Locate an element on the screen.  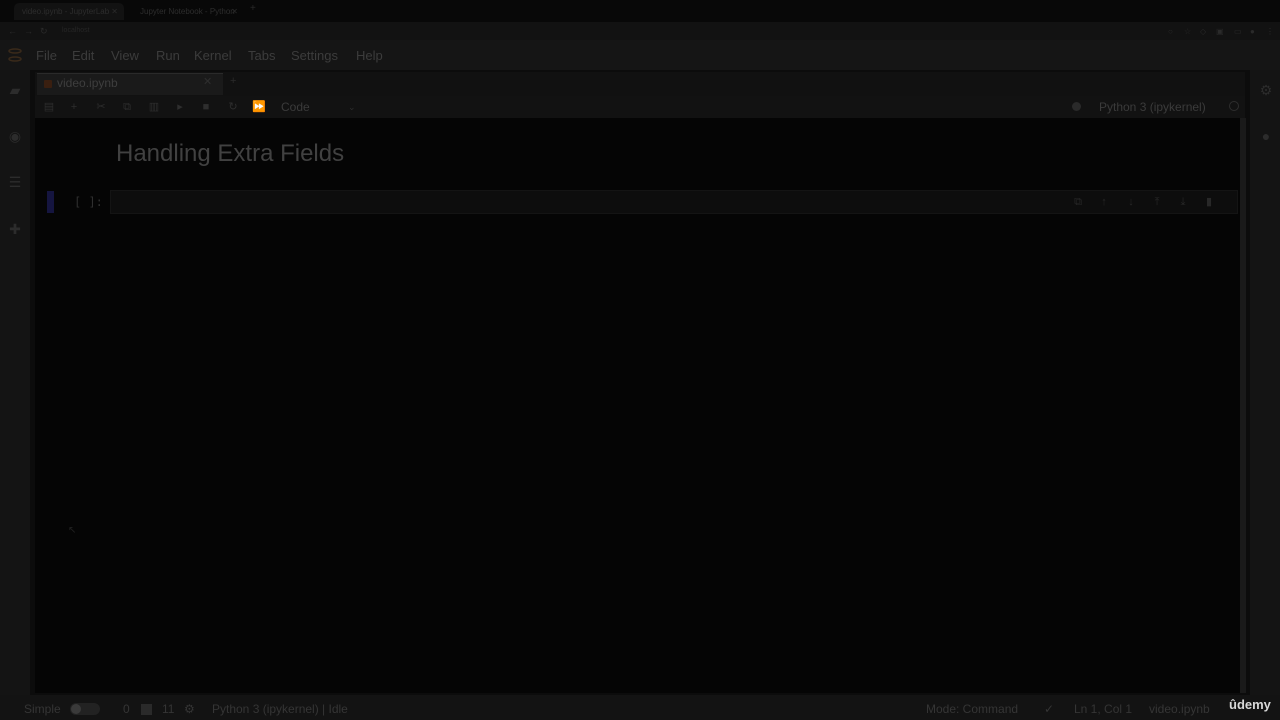
menu-tabs: Tabs is located at coordinates (261, 55).